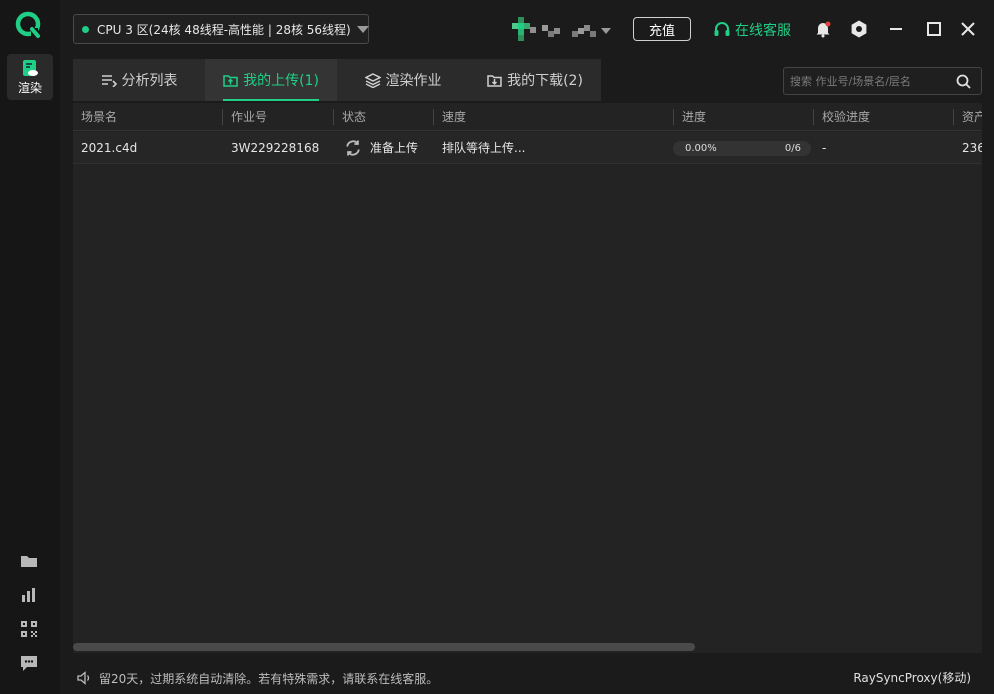 Image resolution: width=994 pixels, height=694 pixels. I want to click on column-header-assets: 资产, so click(968, 117).